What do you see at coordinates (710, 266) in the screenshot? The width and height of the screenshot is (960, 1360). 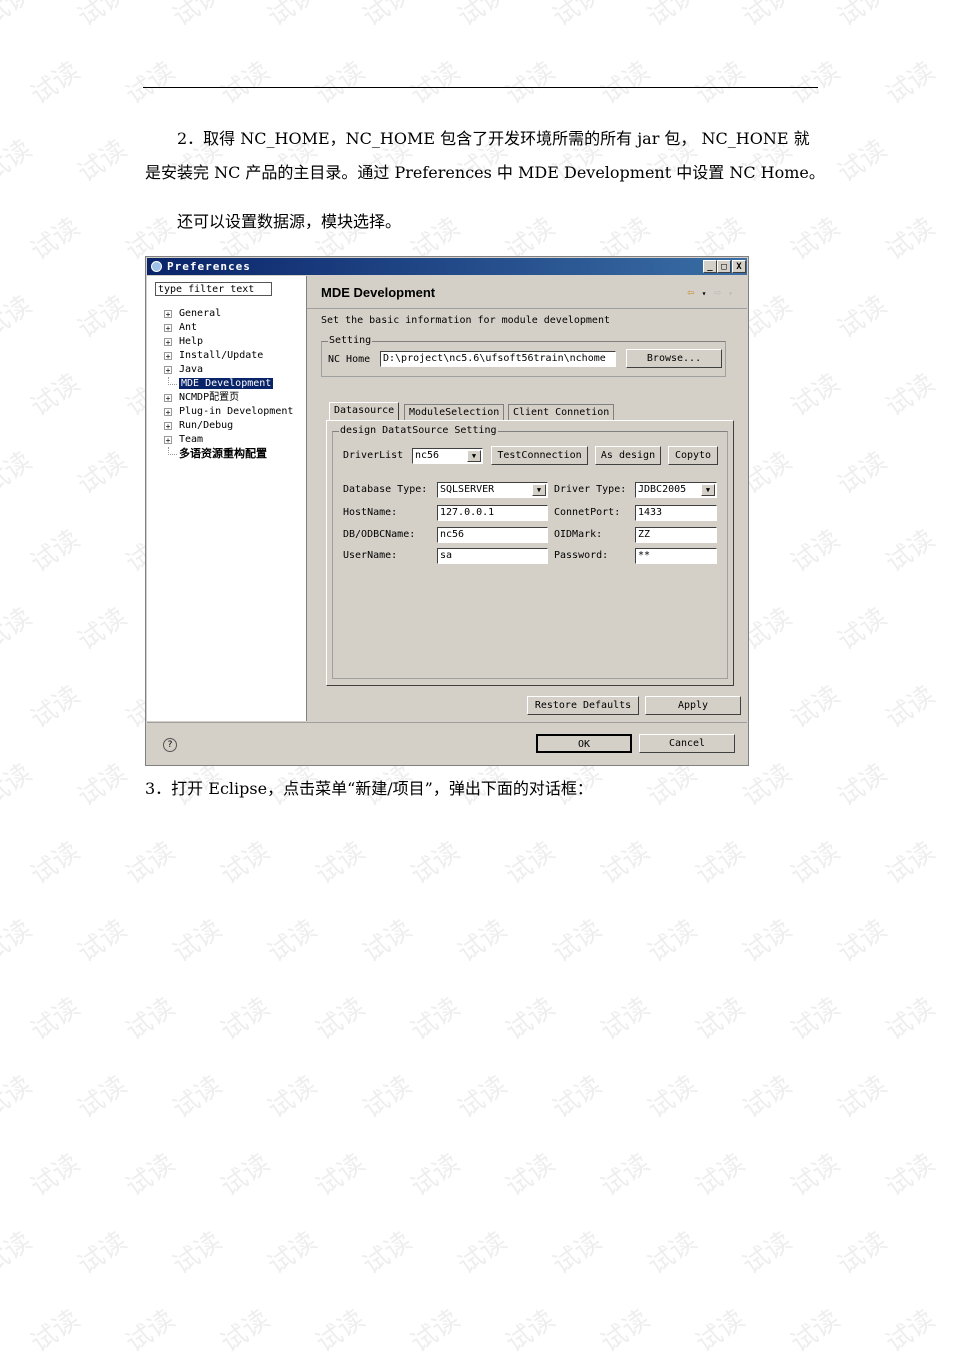 I see `minimize-button: _` at bounding box center [710, 266].